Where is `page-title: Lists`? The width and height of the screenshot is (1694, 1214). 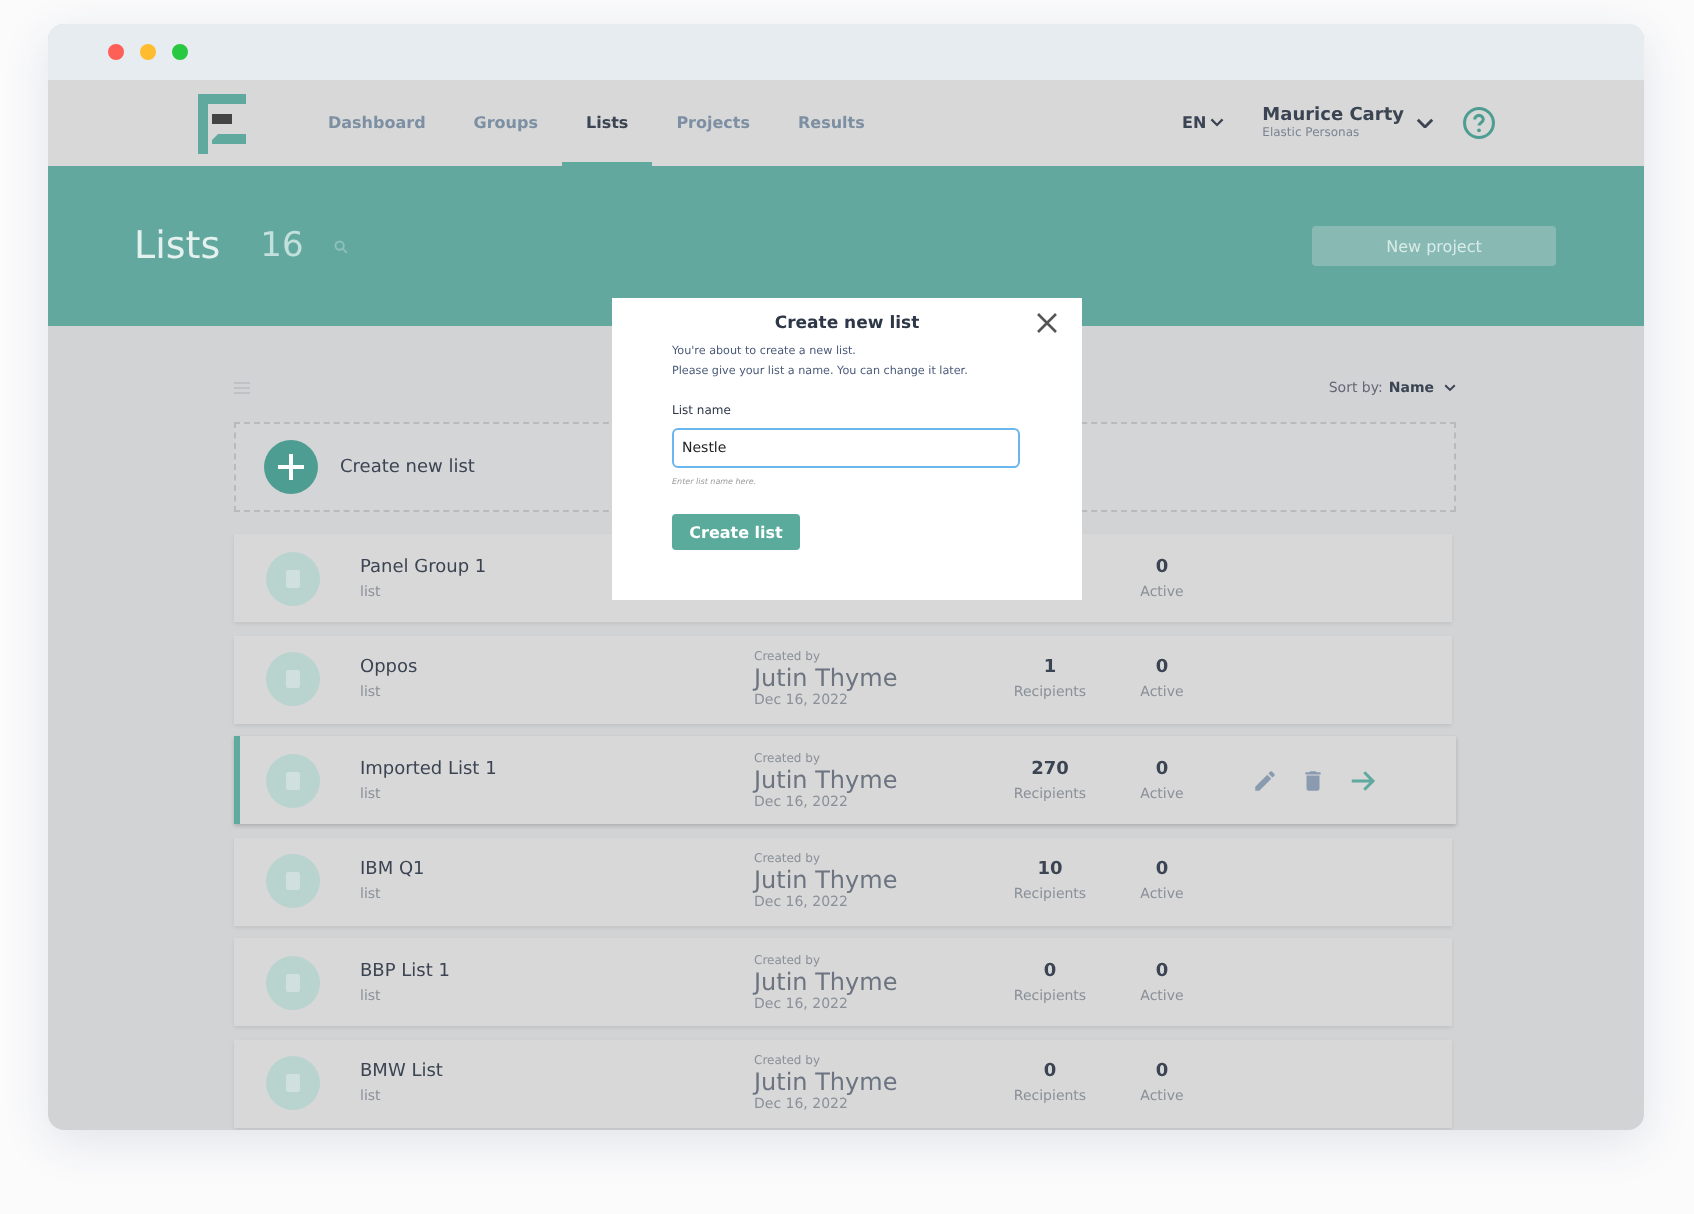 page-title: Lists is located at coordinates (177, 246).